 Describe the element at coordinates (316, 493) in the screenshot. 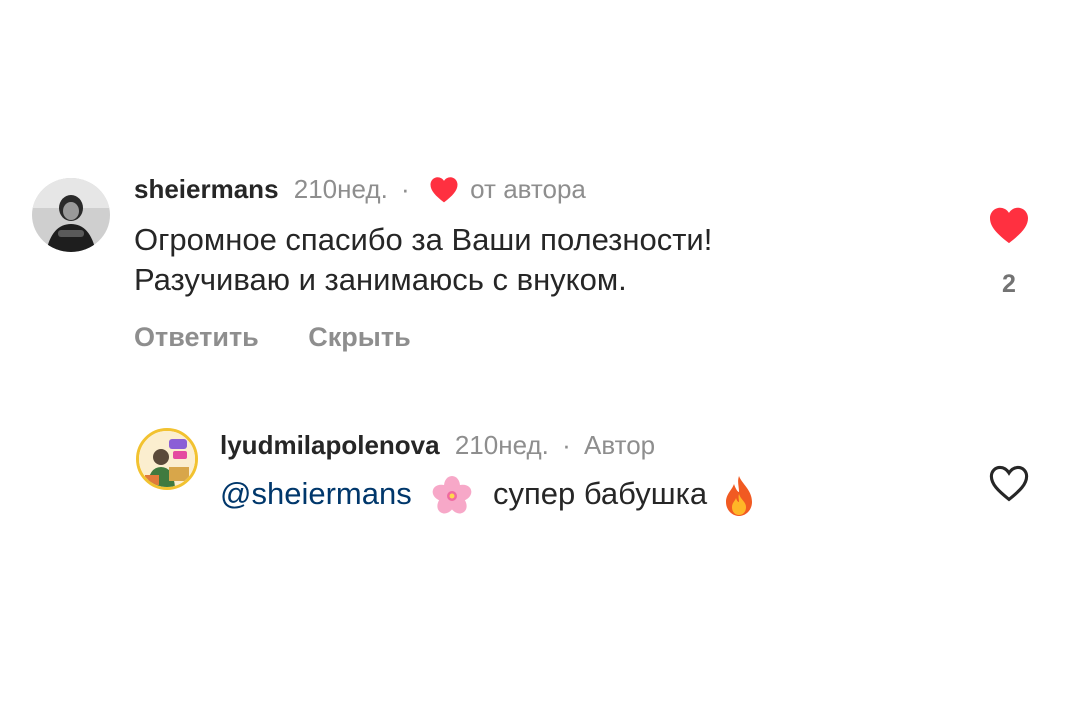

I see `mention-link: @sheiermans` at that location.